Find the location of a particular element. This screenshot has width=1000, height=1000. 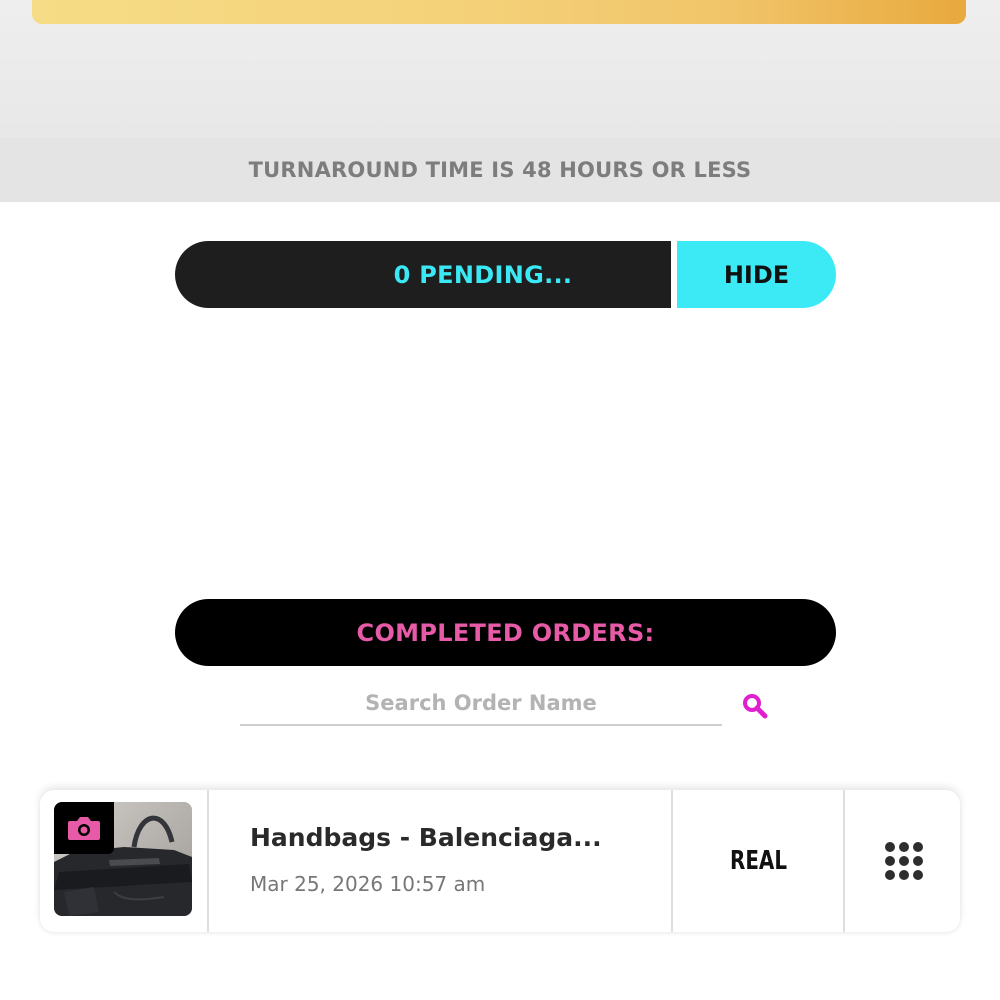

completed-orders-header: COMPLETED ORDERS: is located at coordinates (505, 632).